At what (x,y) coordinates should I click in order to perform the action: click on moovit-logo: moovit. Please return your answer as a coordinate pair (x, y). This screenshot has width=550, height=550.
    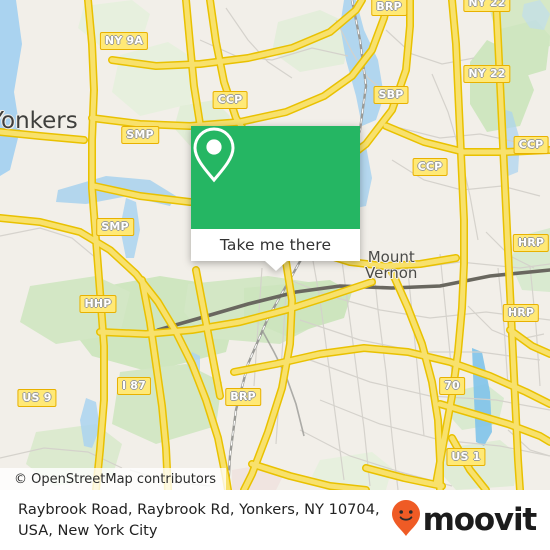
    Looking at the image, I should click on (464, 520).